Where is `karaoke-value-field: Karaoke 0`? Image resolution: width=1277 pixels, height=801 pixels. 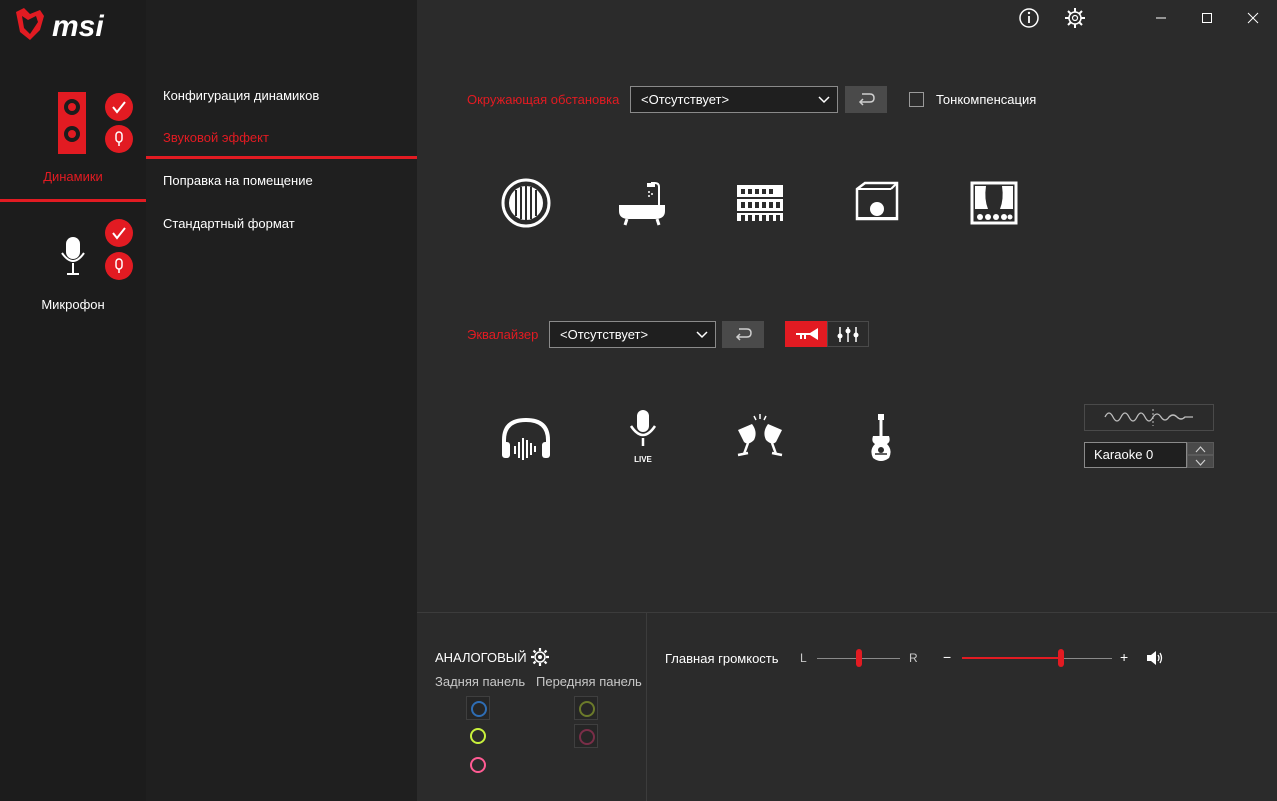
karaoke-value-field: Karaoke 0 is located at coordinates (1135, 455).